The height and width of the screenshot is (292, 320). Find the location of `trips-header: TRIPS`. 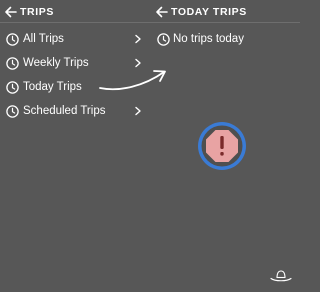

trips-header: TRIPS is located at coordinates (29, 12).